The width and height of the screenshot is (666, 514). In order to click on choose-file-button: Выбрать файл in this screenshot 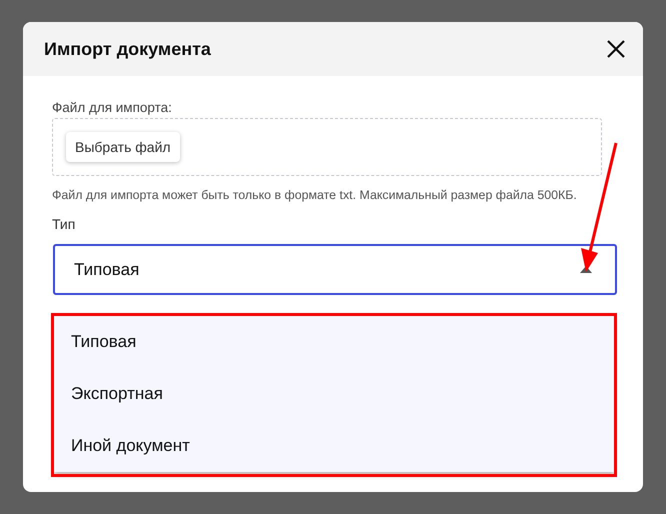, I will do `click(123, 147)`.